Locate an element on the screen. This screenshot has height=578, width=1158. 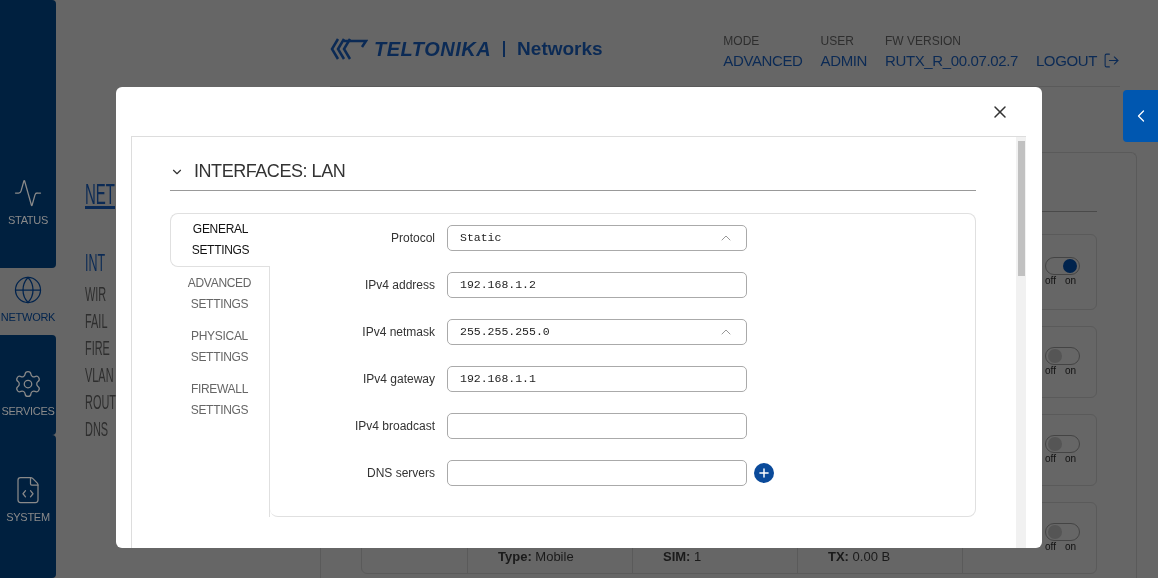
globe-icon is located at coordinates (28, 289).